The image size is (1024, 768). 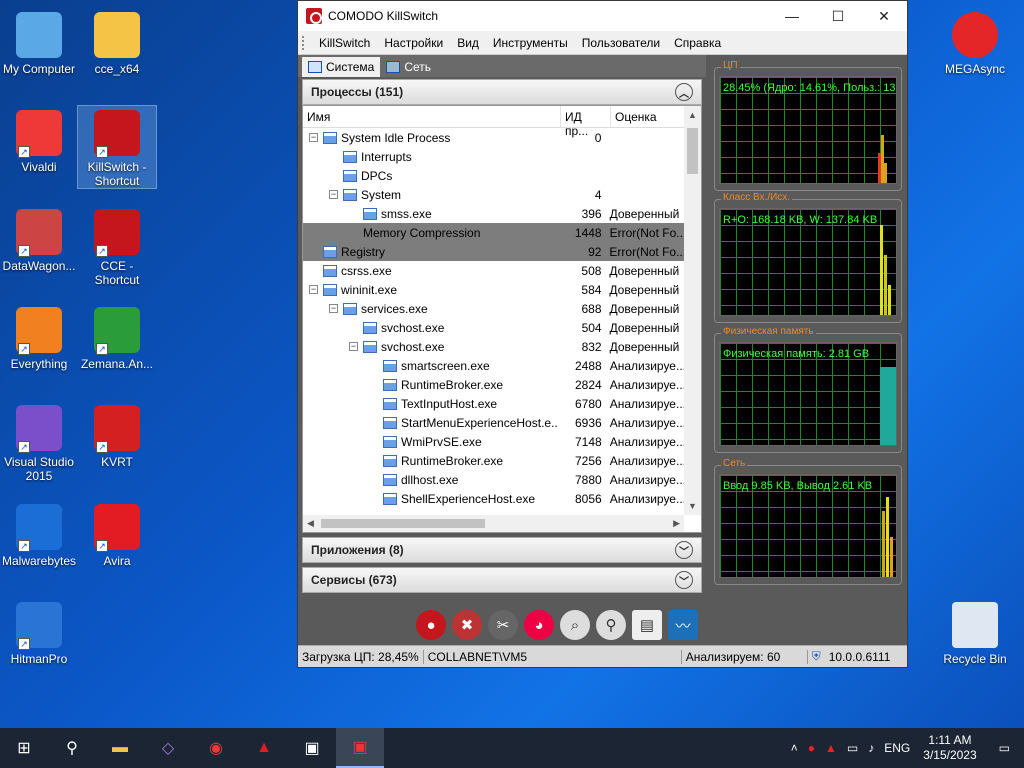 What do you see at coordinates (493, 137) in the screenshot?
I see `process-row: − System Idle Process 0` at bounding box center [493, 137].